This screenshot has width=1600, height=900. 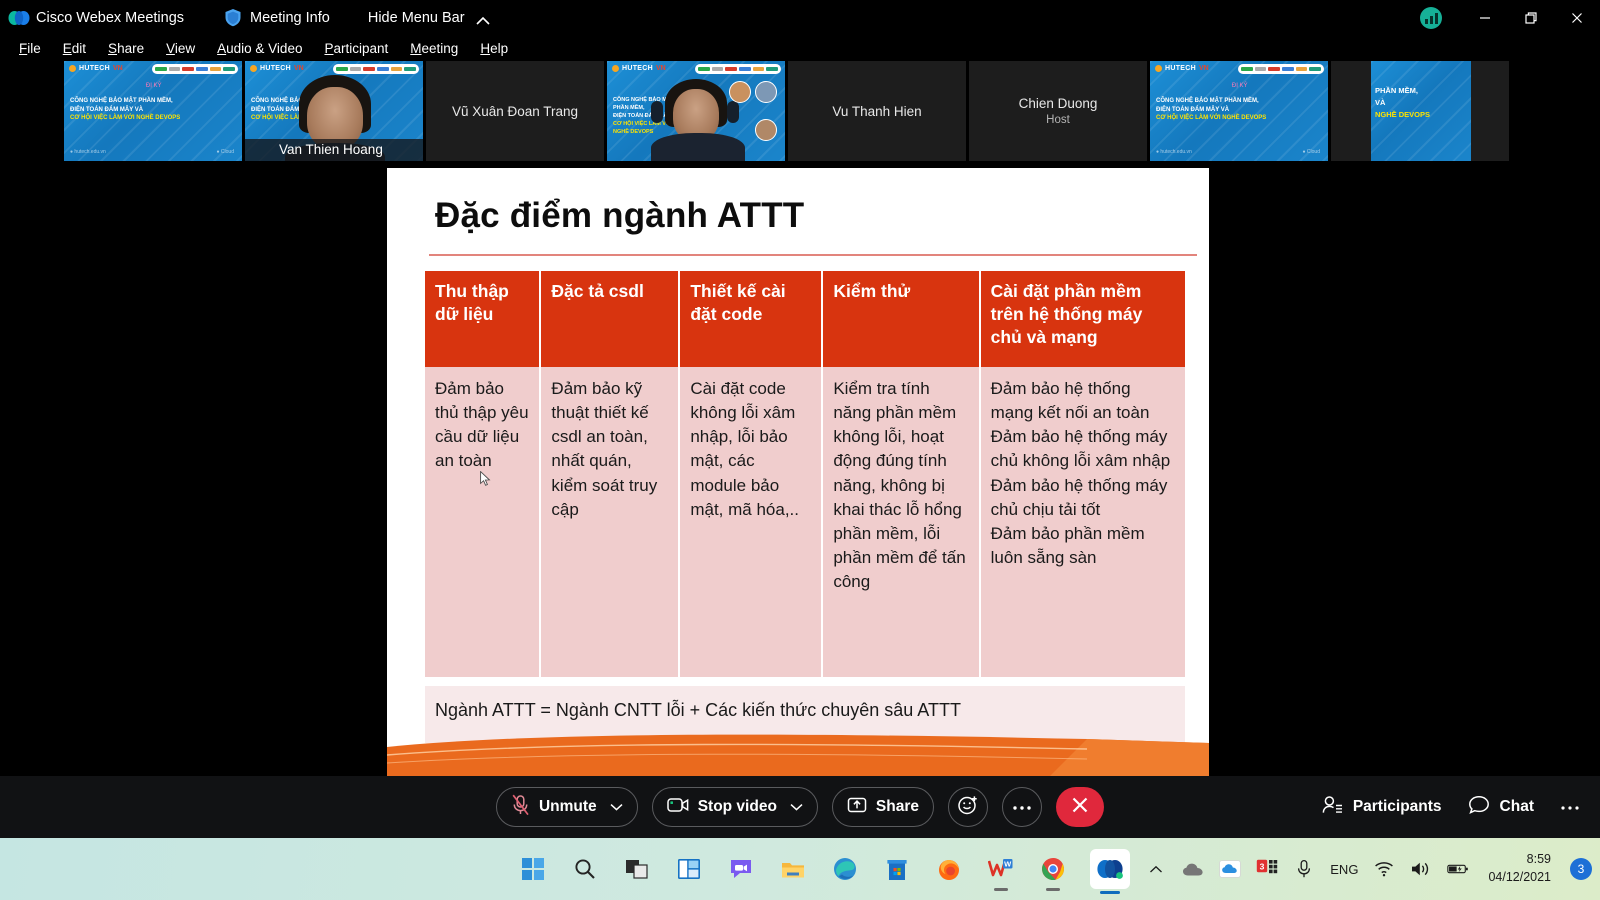 What do you see at coordinates (1008, 864) in the screenshot?
I see `svg-text: W` at bounding box center [1008, 864].